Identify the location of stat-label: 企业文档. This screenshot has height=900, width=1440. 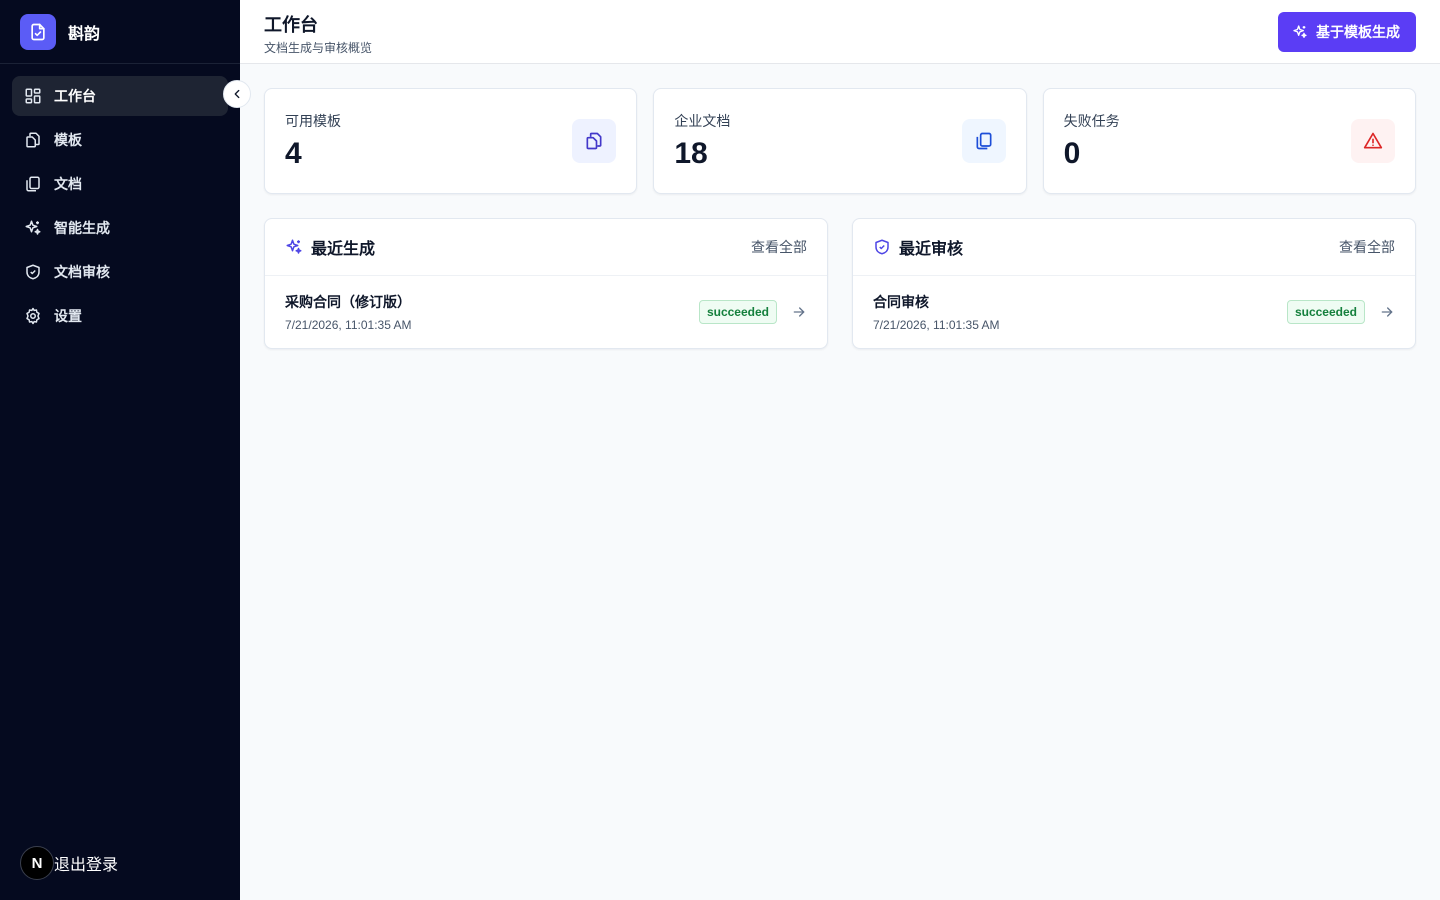
(702, 121).